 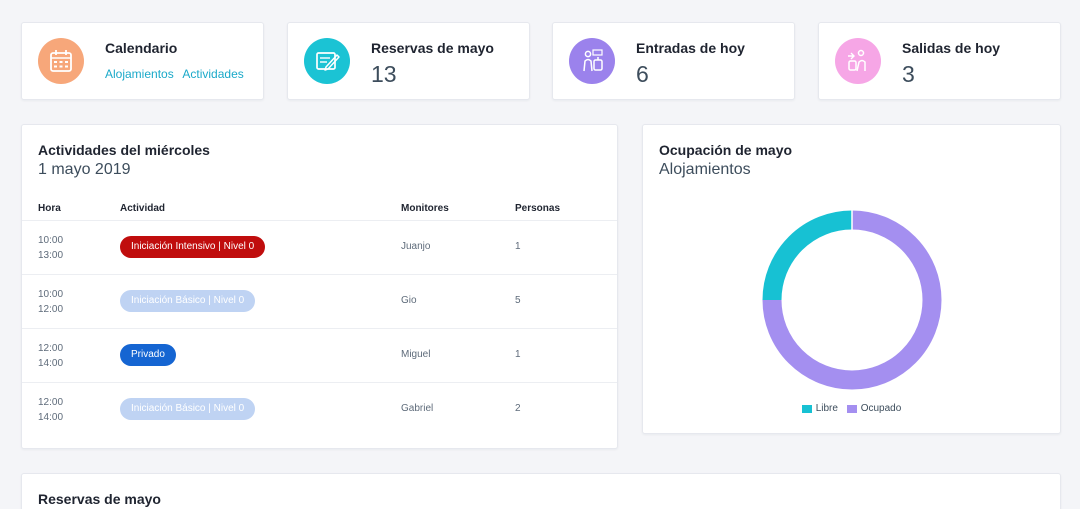 I want to click on end-time: 13:00, so click(x=51, y=255).